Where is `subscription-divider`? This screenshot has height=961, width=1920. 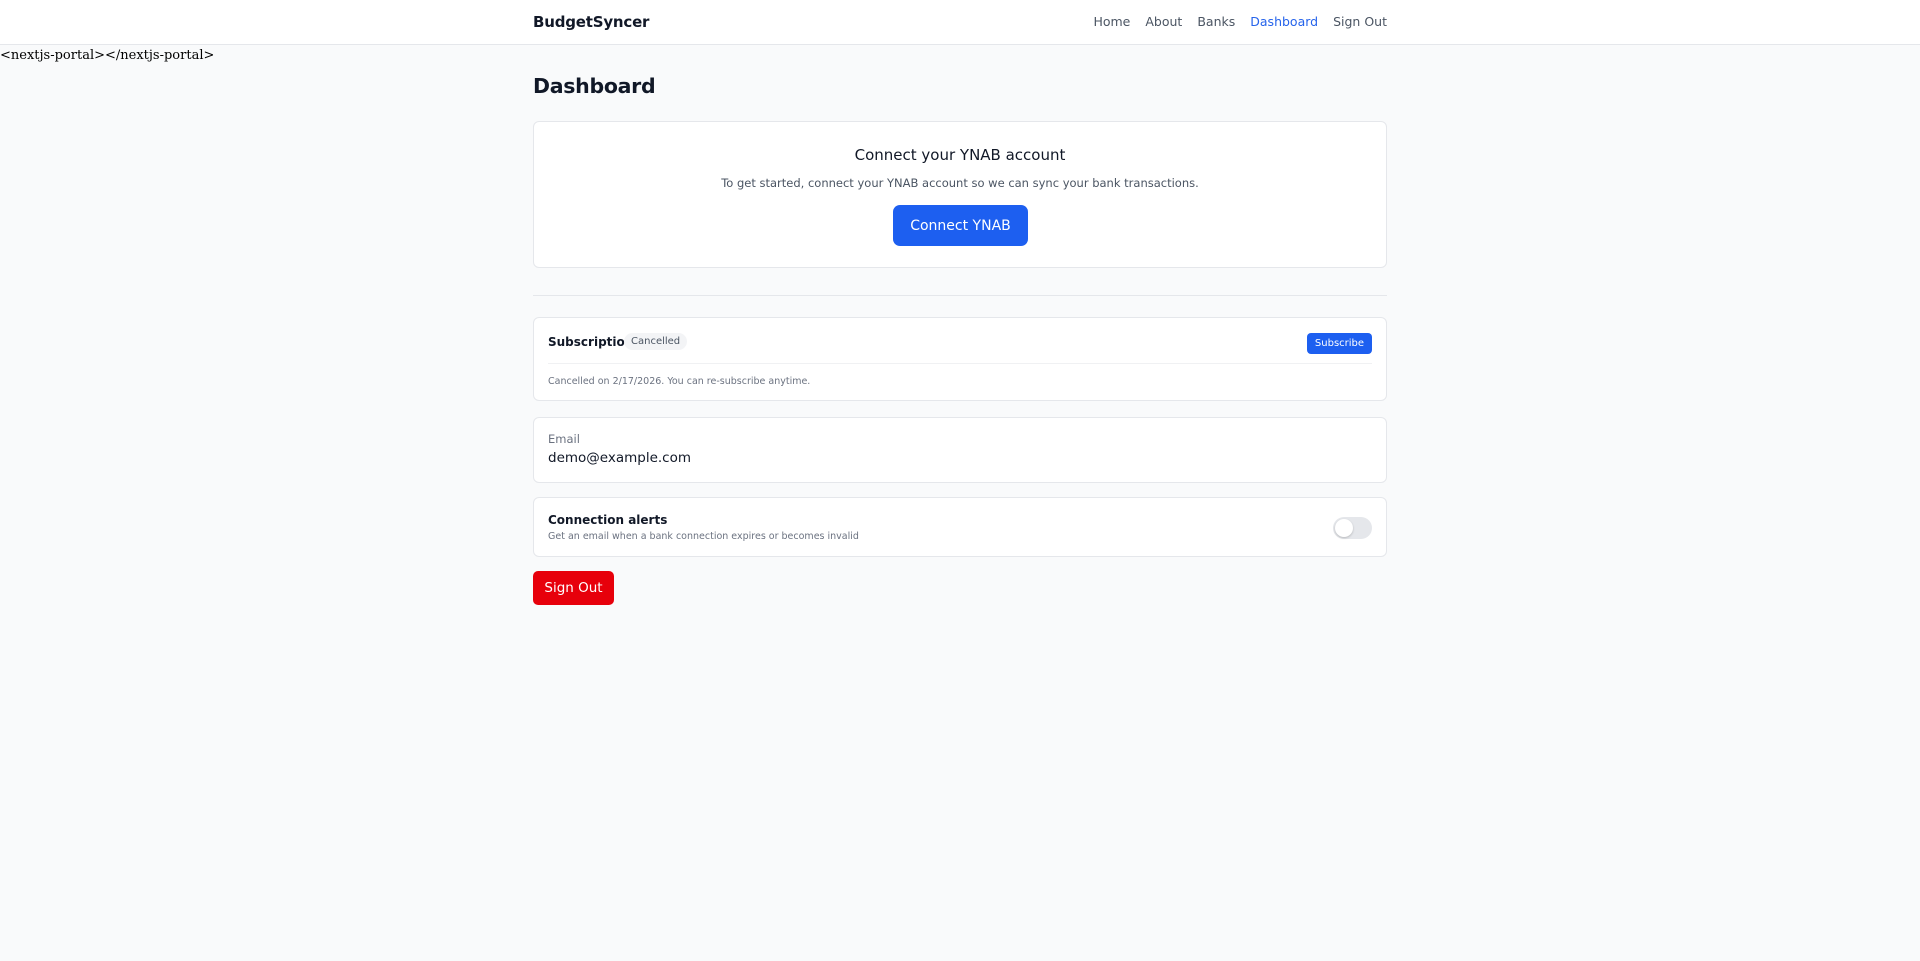 subscription-divider is located at coordinates (960, 363).